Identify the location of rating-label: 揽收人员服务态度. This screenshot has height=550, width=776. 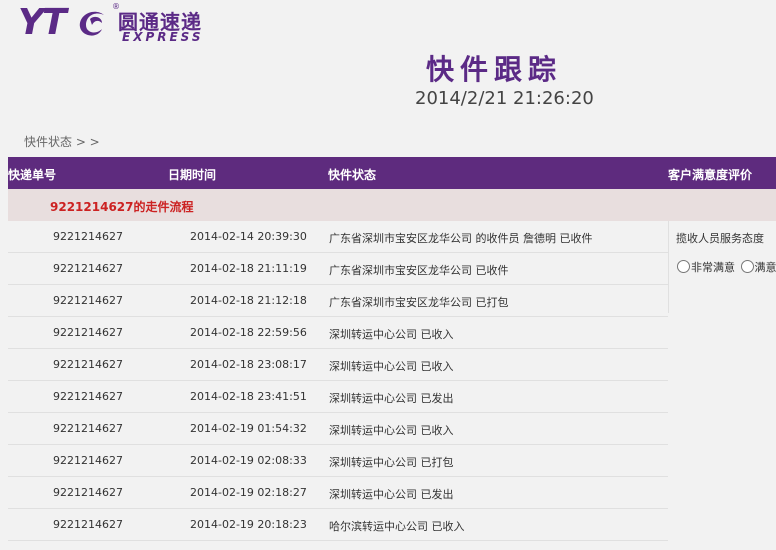
(720, 238).